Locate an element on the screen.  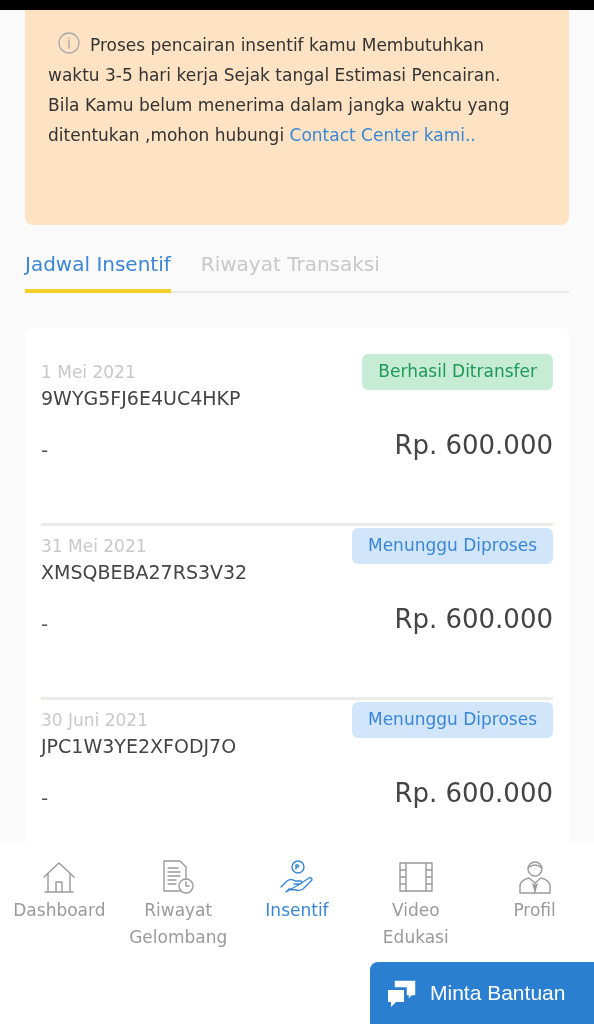
nav-item: Profil is located at coordinates (534, 891).